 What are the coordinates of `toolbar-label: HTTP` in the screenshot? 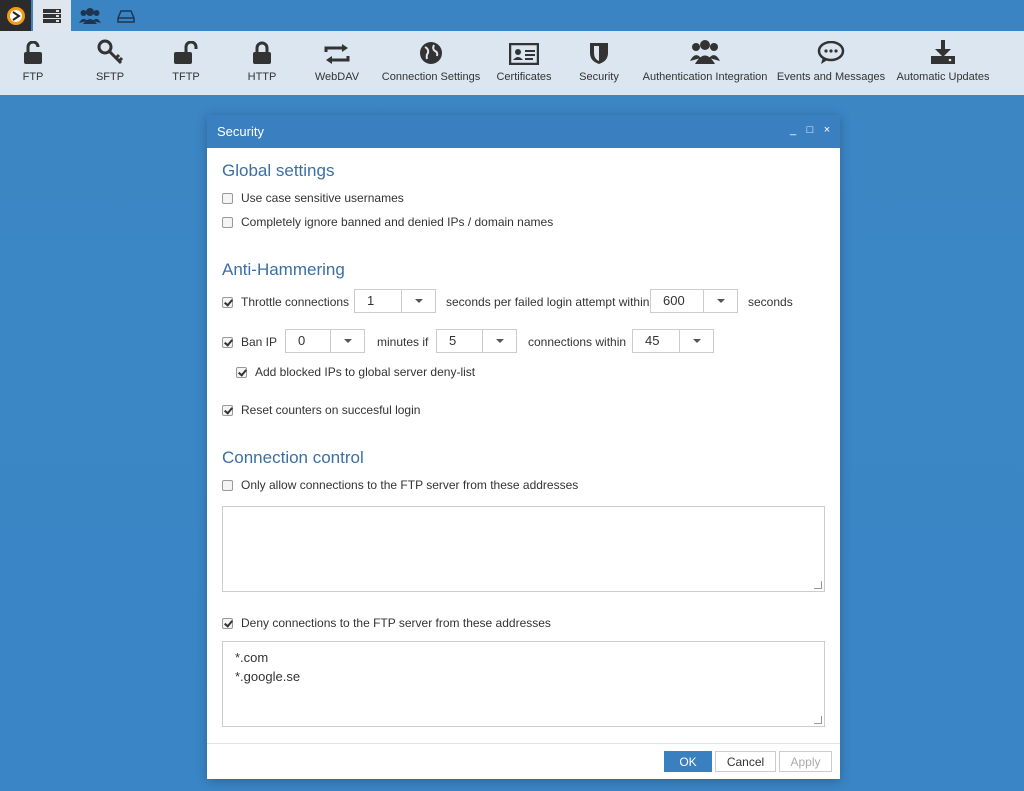 It's located at (262, 77).